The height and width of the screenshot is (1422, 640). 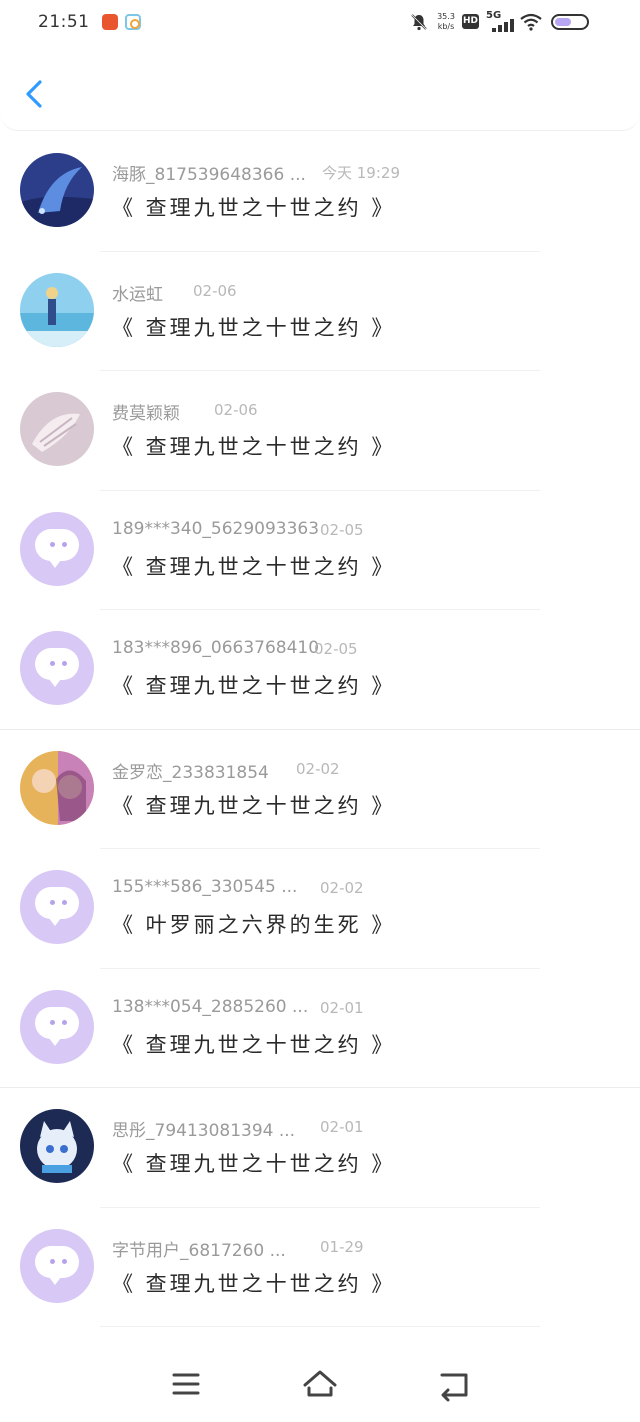 What do you see at coordinates (470, 21) in the screenshot?
I see `hd-badge: HD` at bounding box center [470, 21].